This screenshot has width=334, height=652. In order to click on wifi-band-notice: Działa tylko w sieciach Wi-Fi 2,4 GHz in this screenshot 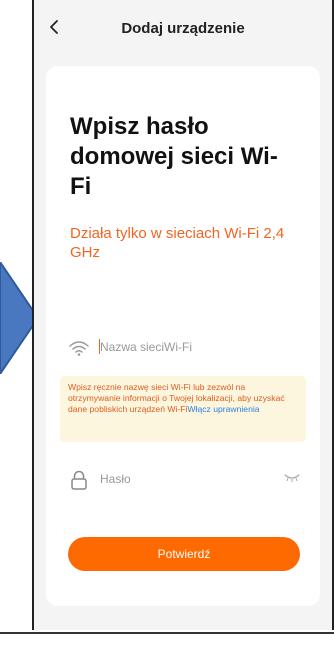, I will do `click(177, 243)`.